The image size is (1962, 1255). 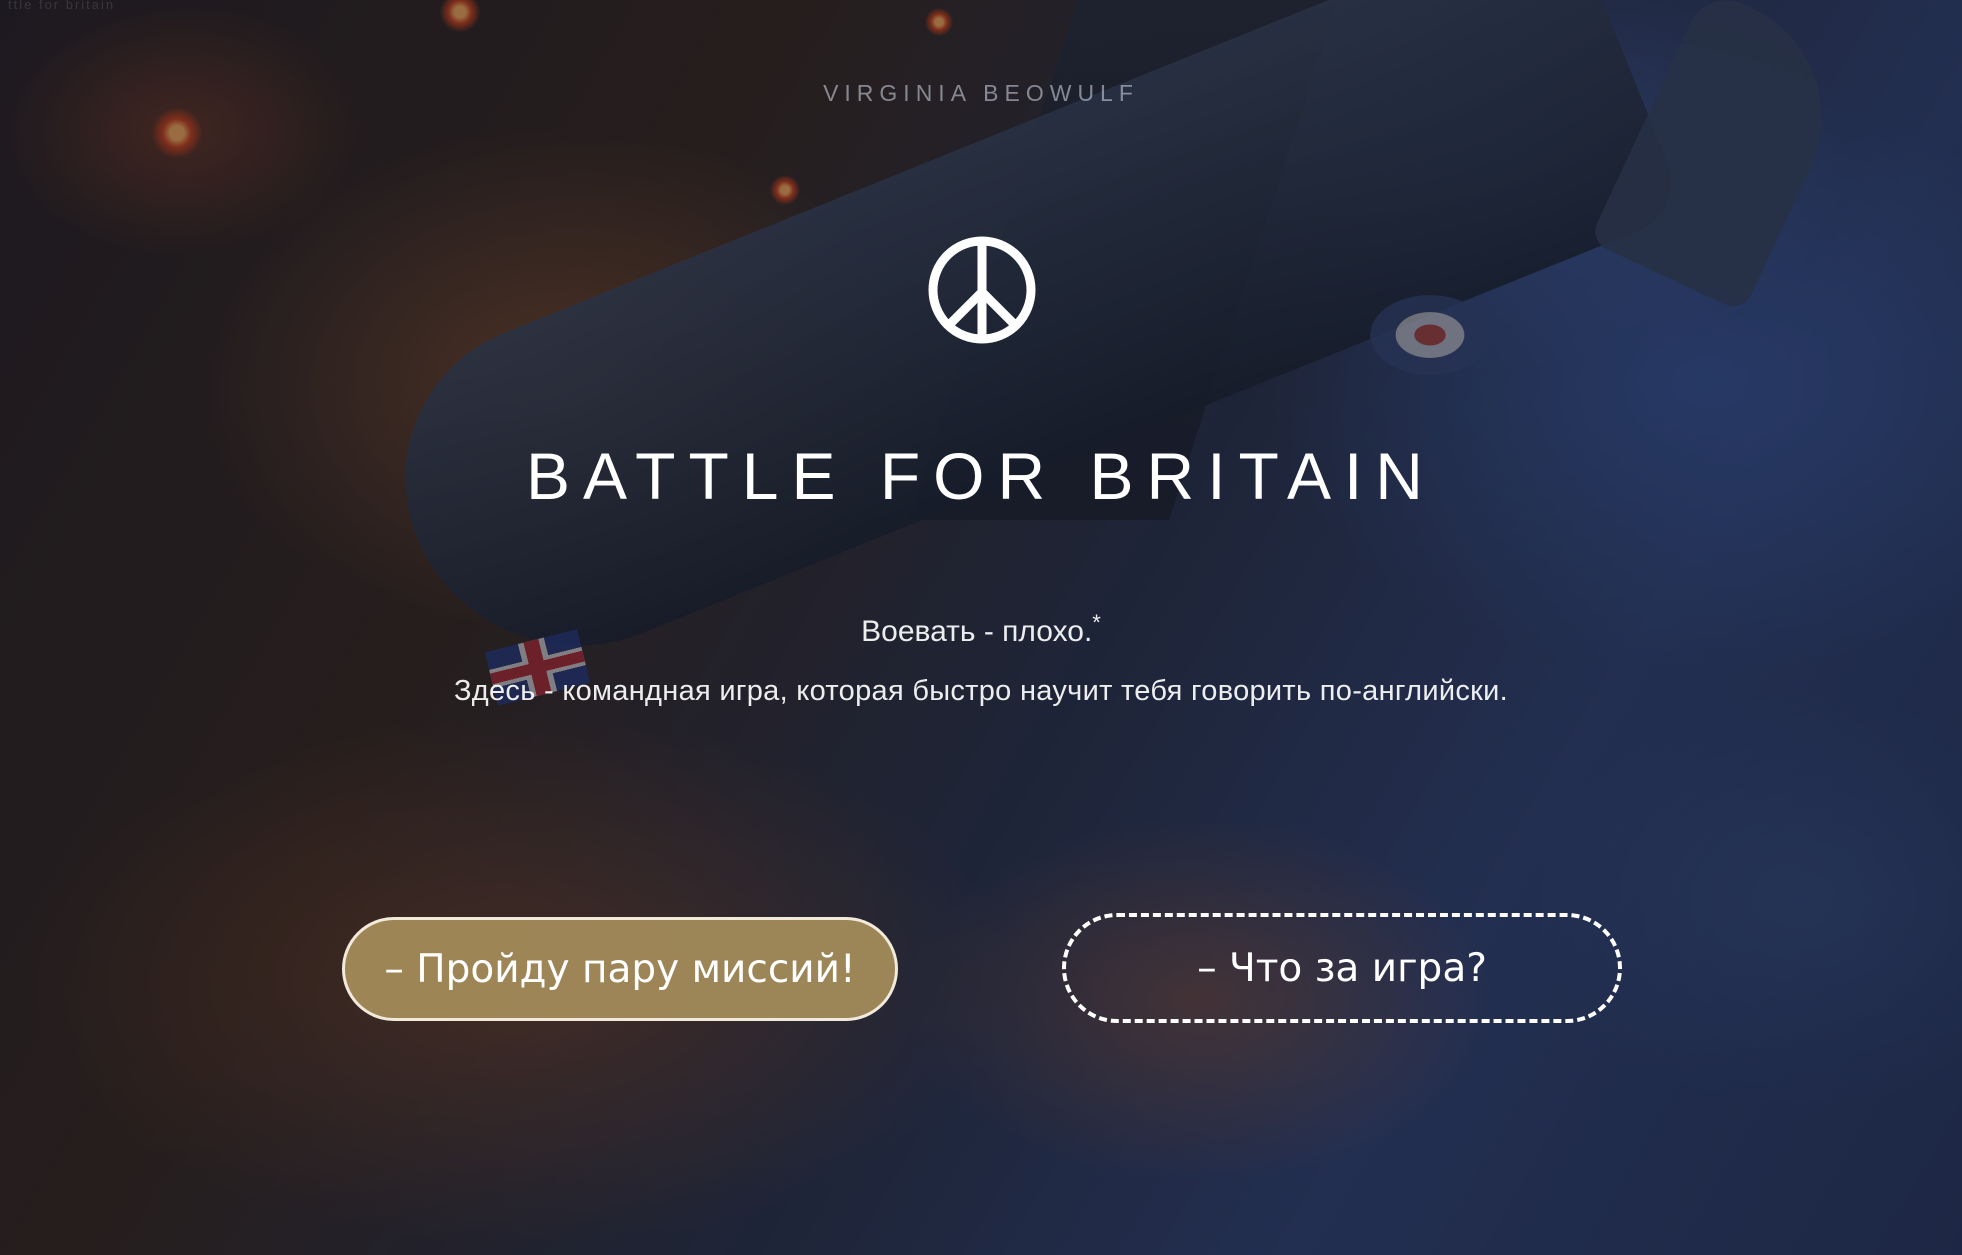 I want to click on tagline-text: Воевать - плохо., so click(x=977, y=631).